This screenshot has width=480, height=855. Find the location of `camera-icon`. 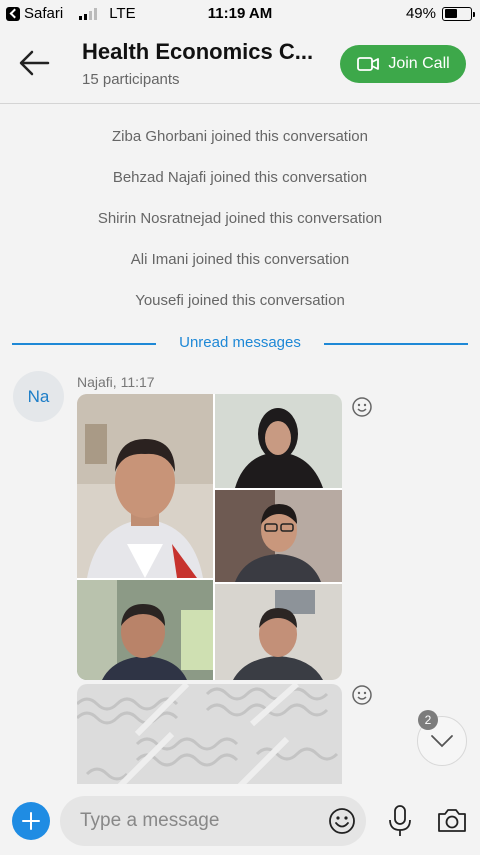

camera-icon is located at coordinates (452, 820).